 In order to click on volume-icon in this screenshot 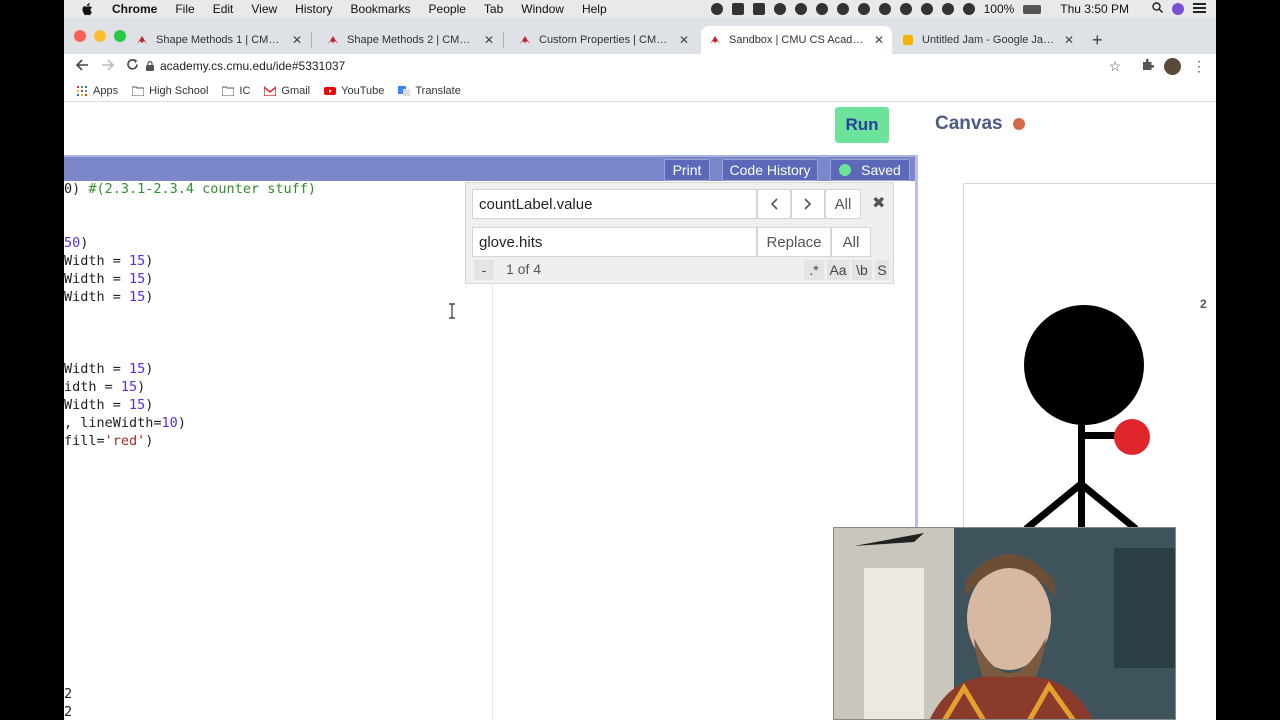, I will do `click(968, 9)`.